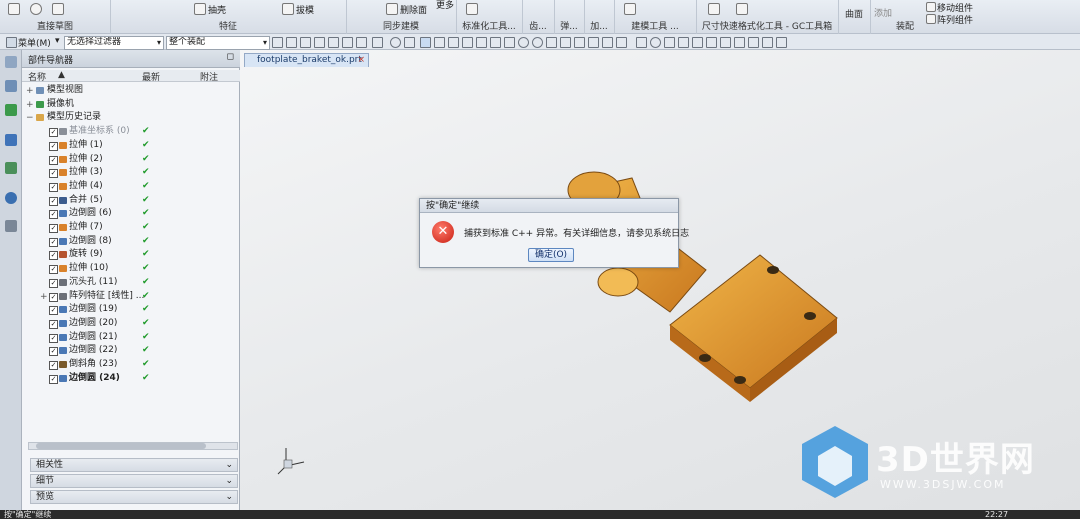  What do you see at coordinates (931, 7) in the screenshot?
I see `move-component-icon` at bounding box center [931, 7].